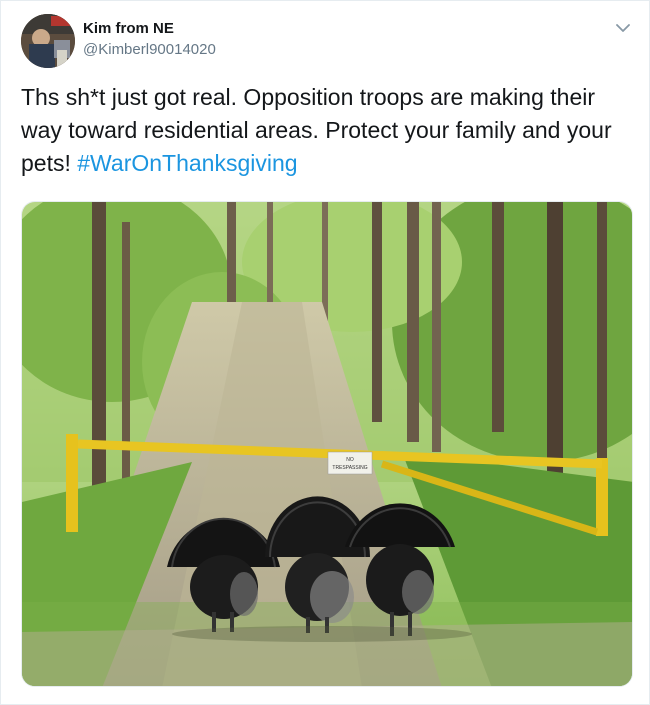 The image size is (650, 705). I want to click on more-options-button, so click(623, 28).